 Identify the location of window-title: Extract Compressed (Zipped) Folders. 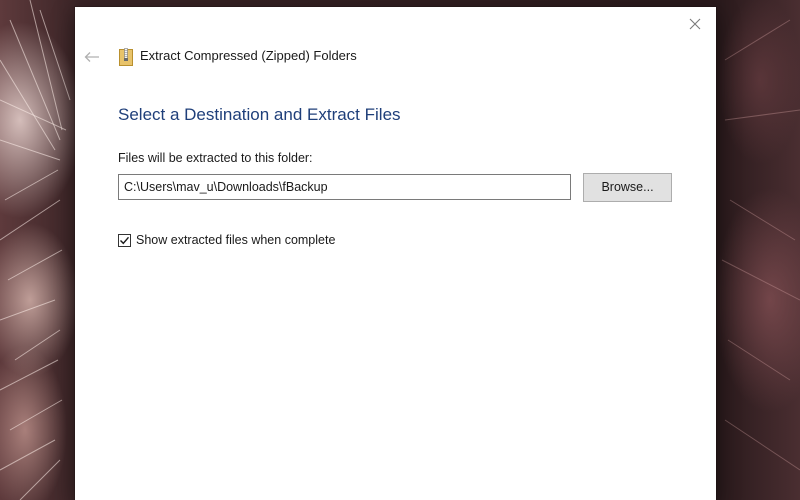
(248, 55).